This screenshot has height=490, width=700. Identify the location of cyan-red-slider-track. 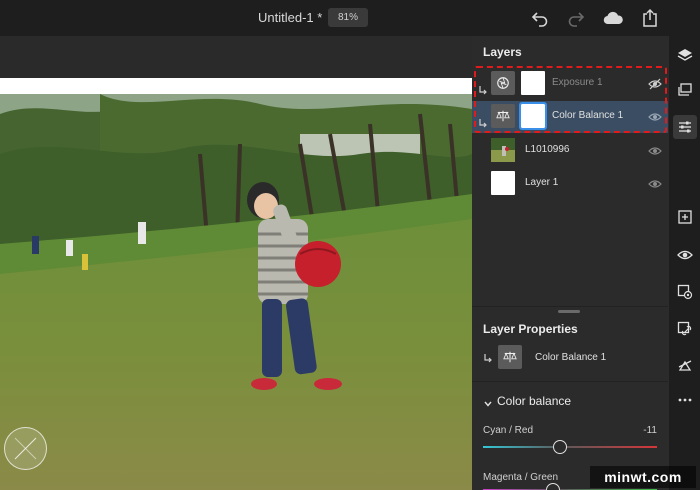
(570, 447).